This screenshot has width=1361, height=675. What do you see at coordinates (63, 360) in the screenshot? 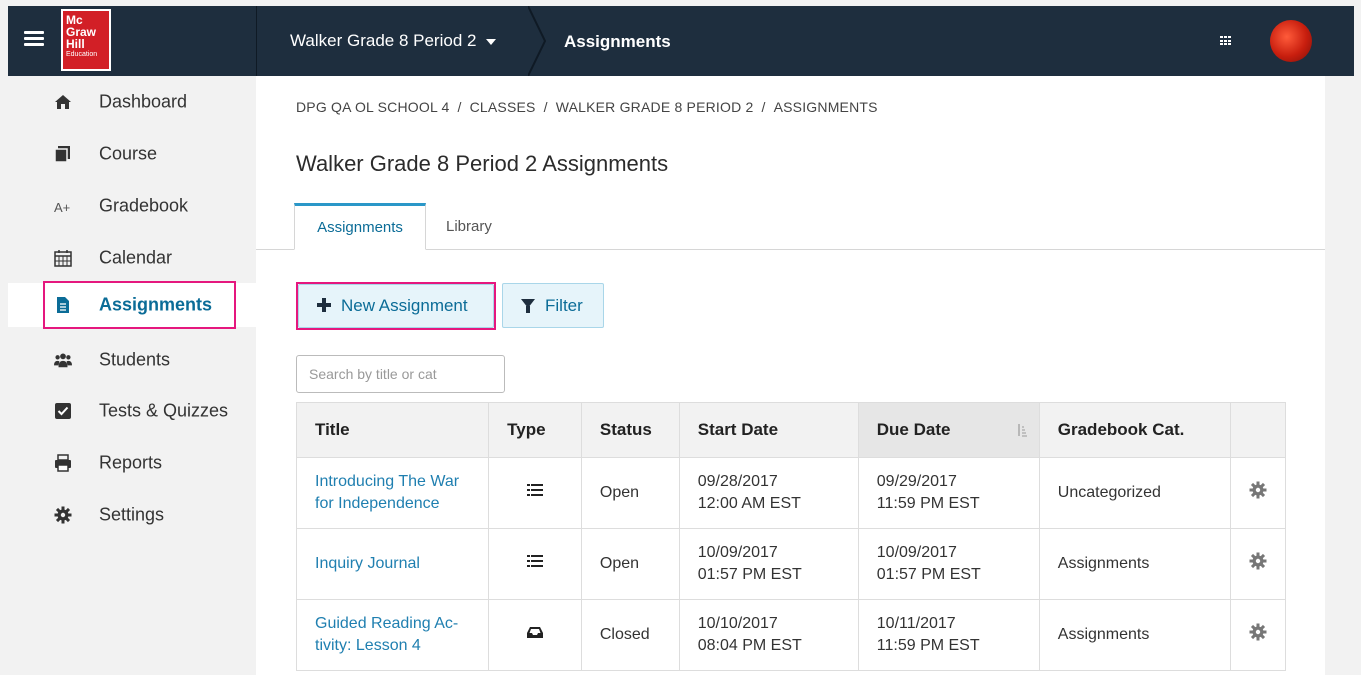
I see `users-icon` at bounding box center [63, 360].